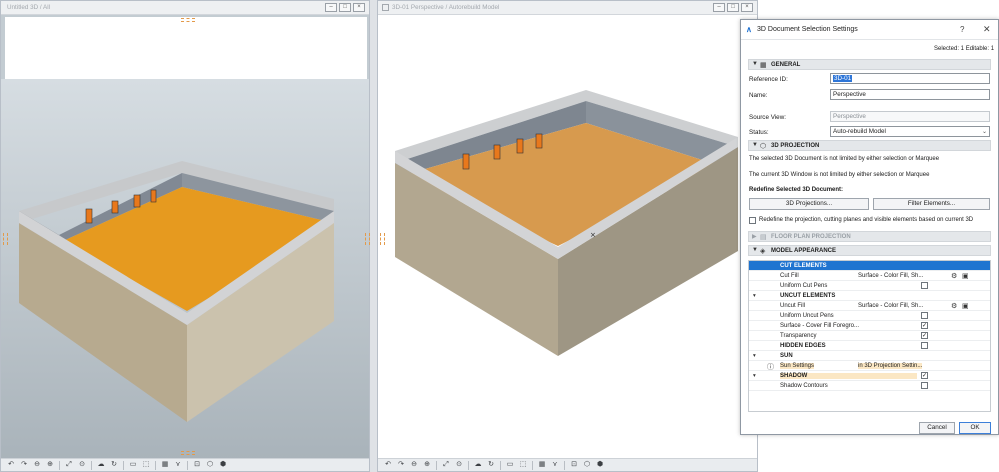 The height and width of the screenshot is (472, 999). What do you see at coordinates (869, 276) in the screenshot?
I see `tree-row-cut-fill: Cut Fill Surface - Color Fill, Sh... ⚙ ▣` at bounding box center [869, 276].